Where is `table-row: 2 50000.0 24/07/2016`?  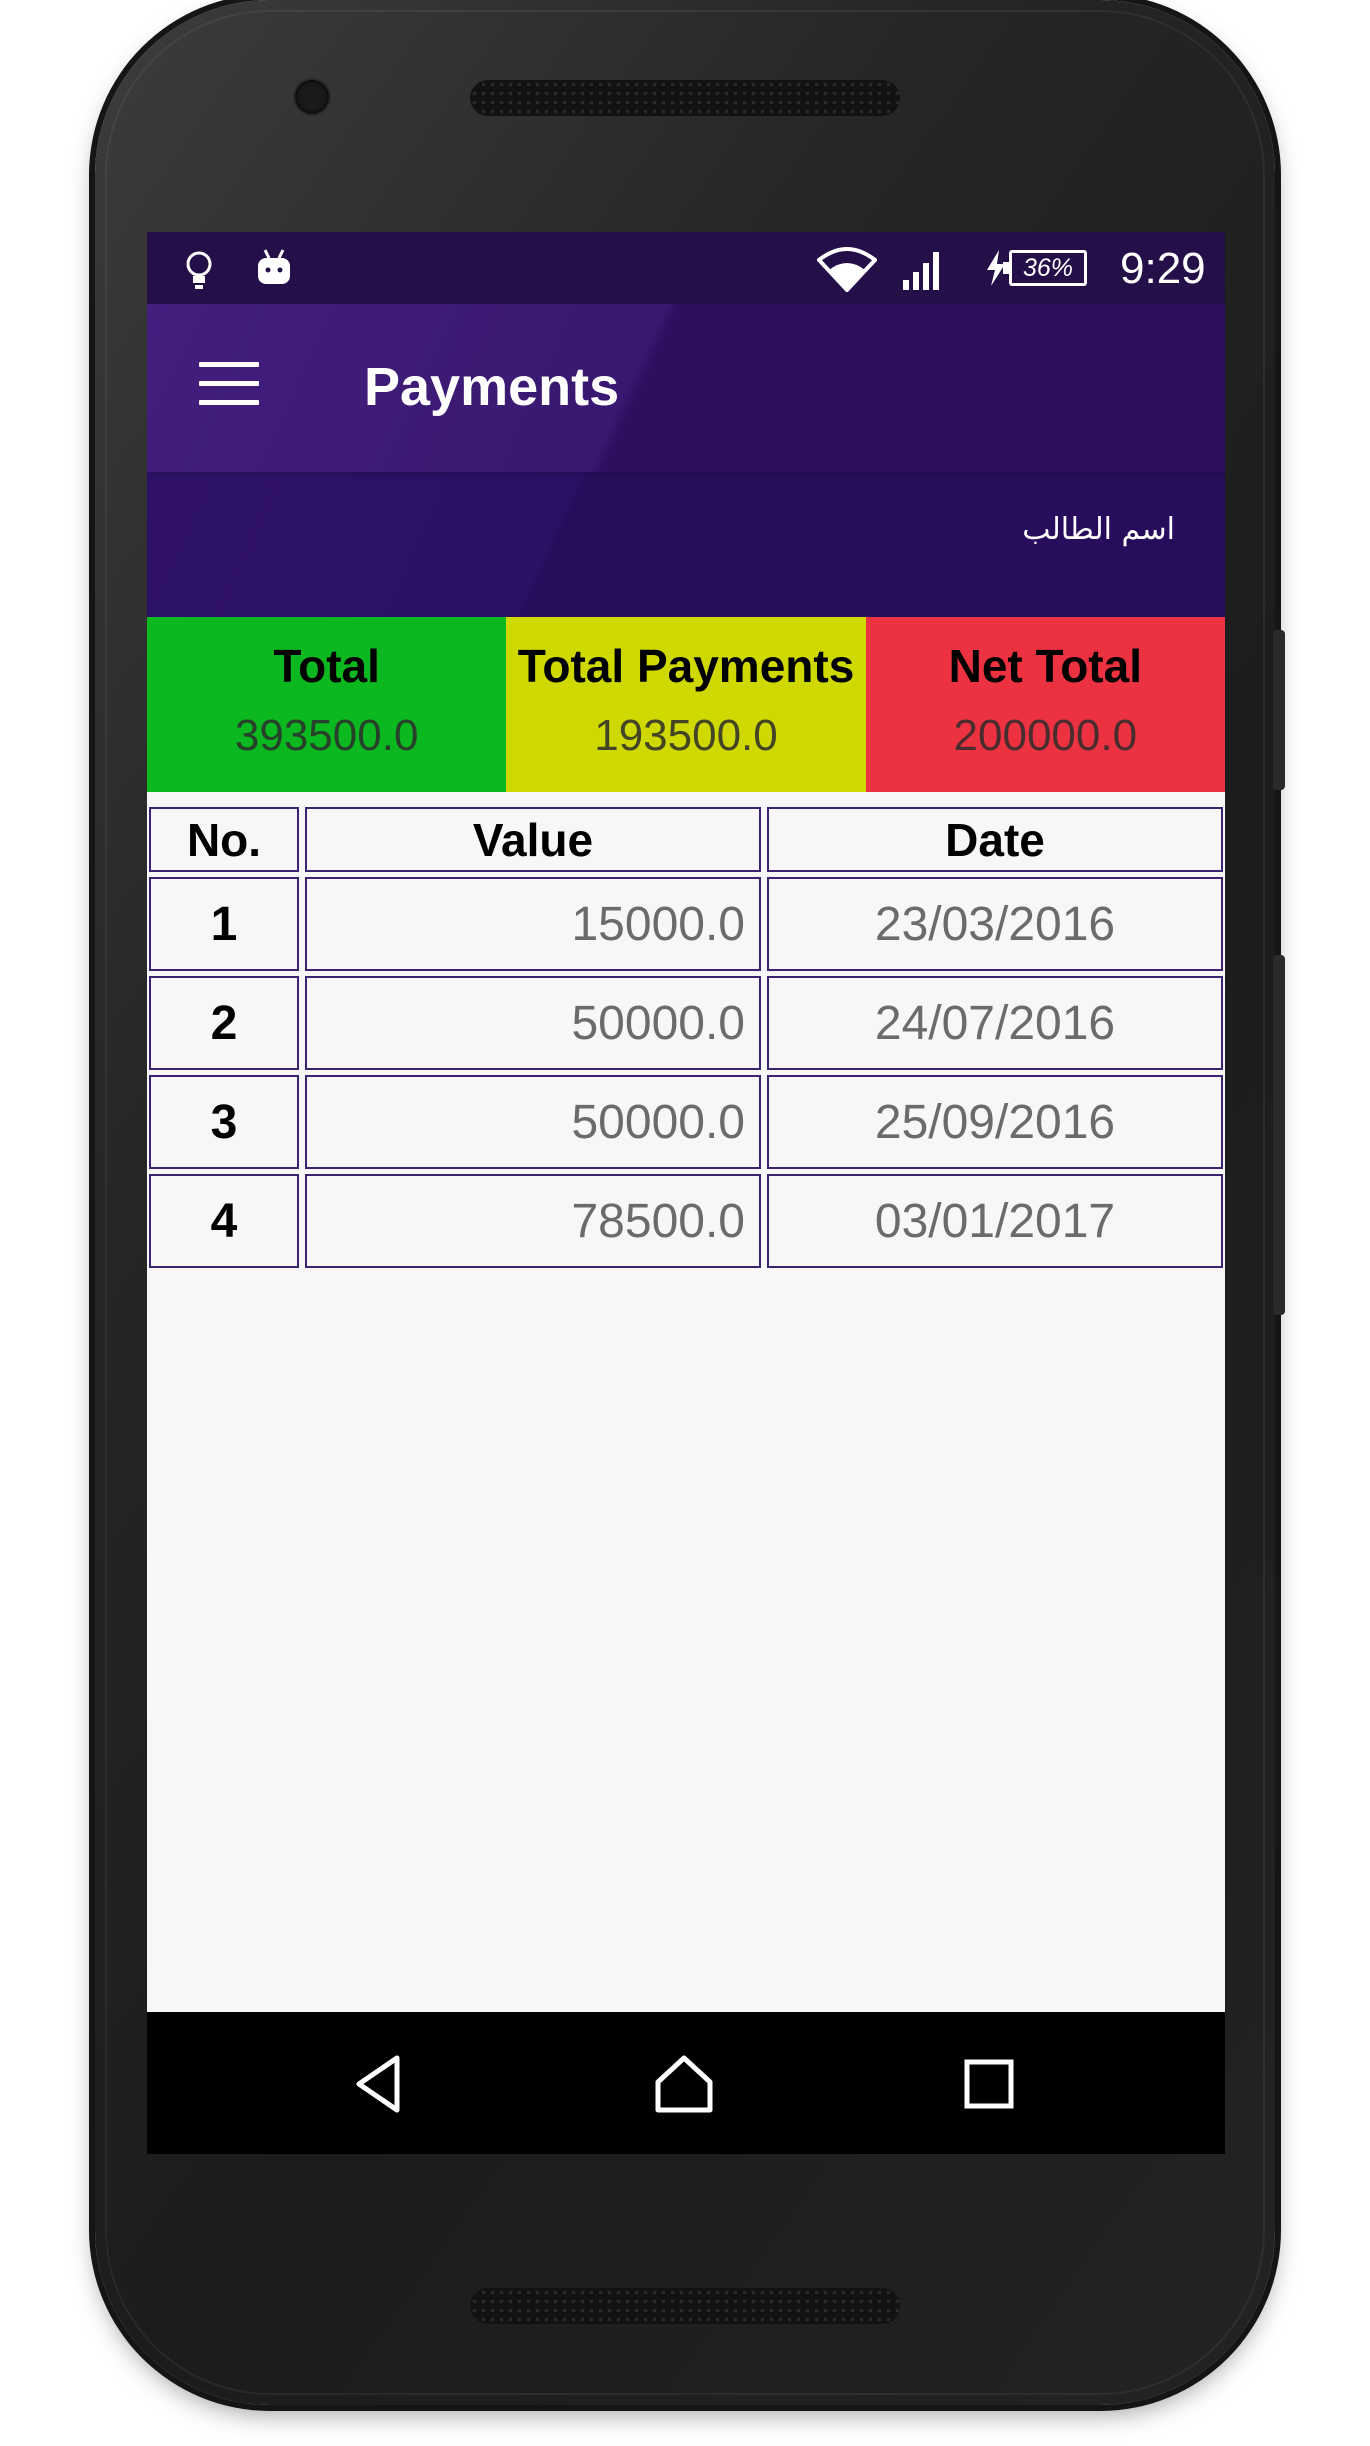
table-row: 2 50000.0 24/07/2016 is located at coordinates (686, 1023).